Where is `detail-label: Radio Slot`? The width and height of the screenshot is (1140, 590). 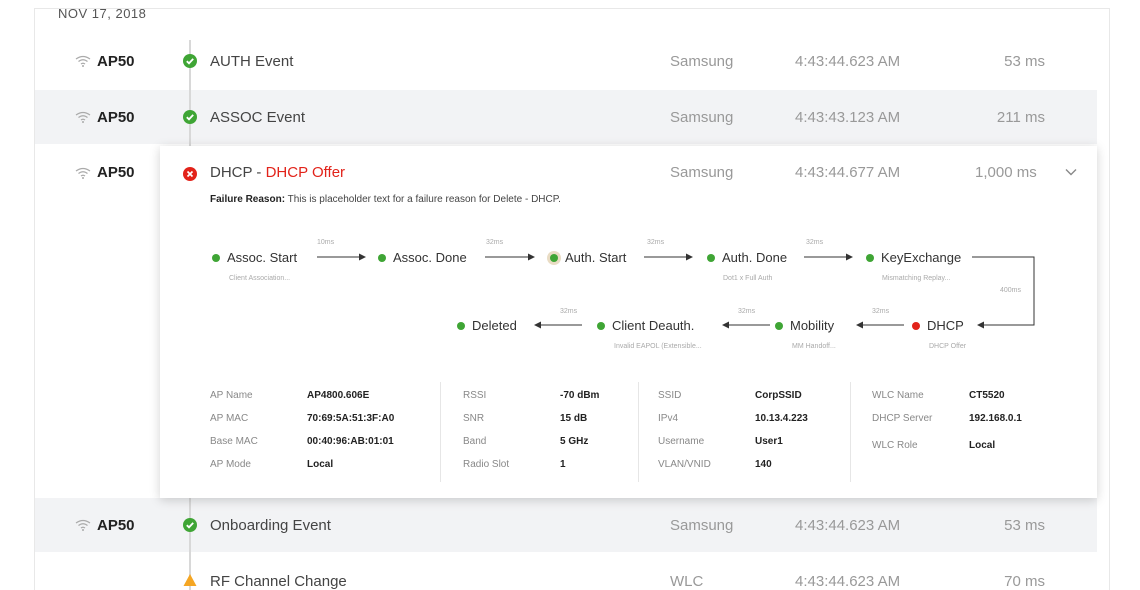 detail-label: Radio Slot is located at coordinates (486, 464).